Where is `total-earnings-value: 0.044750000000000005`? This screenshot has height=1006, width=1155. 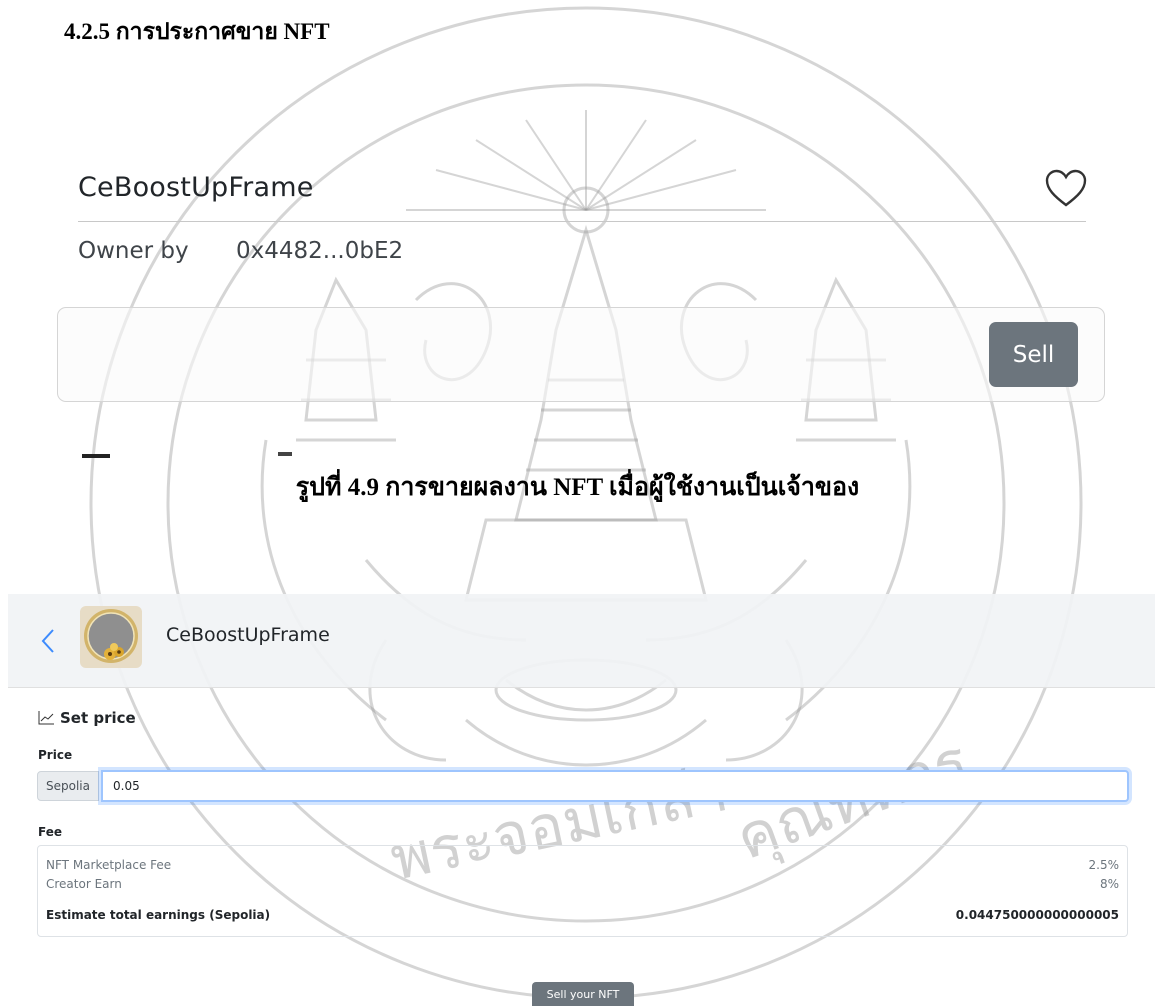
total-earnings-value: 0.044750000000000005 is located at coordinates (1037, 915).